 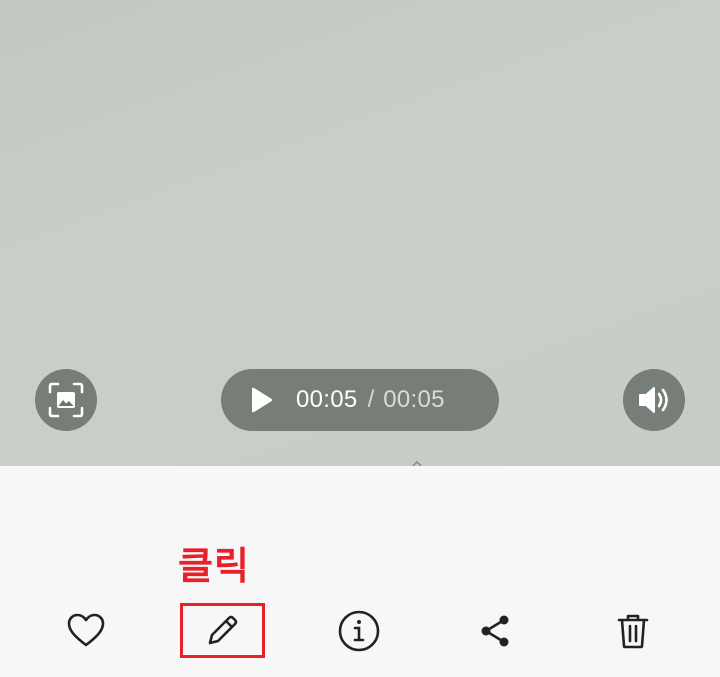 What do you see at coordinates (327, 399) in the screenshot?
I see `current-time: 00:05` at bounding box center [327, 399].